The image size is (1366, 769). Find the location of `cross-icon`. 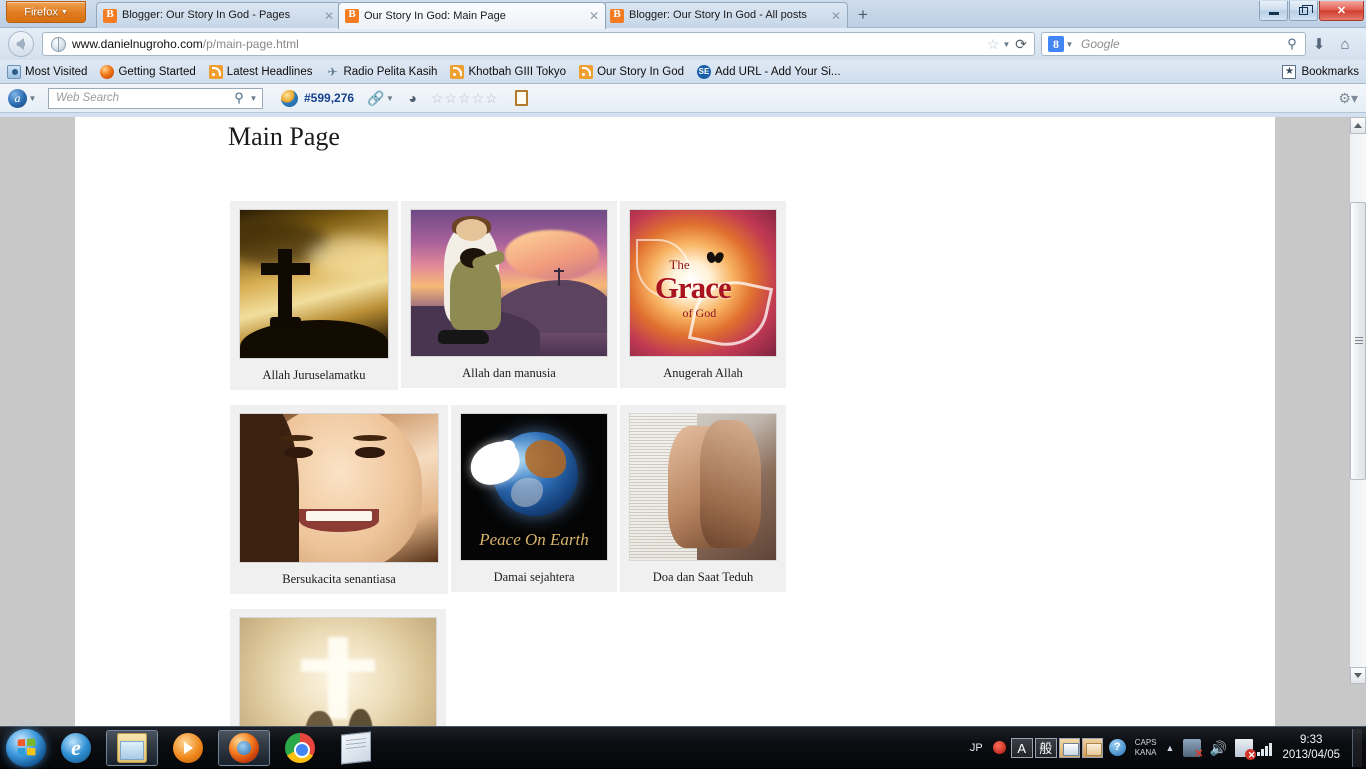

cross-icon is located at coordinates (338, 678).